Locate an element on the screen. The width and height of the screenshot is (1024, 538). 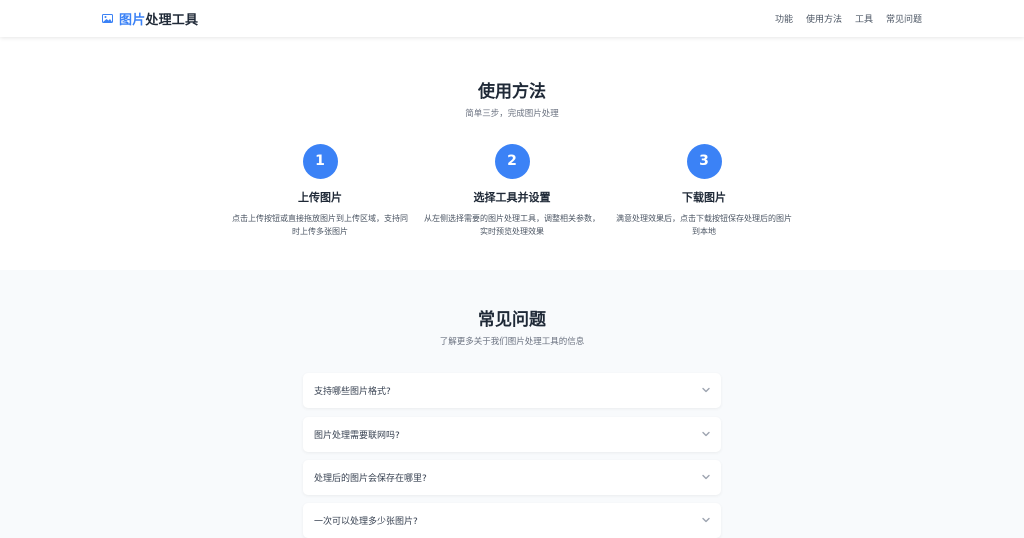
nav-link-faq: 常见问题 is located at coordinates (904, 18).